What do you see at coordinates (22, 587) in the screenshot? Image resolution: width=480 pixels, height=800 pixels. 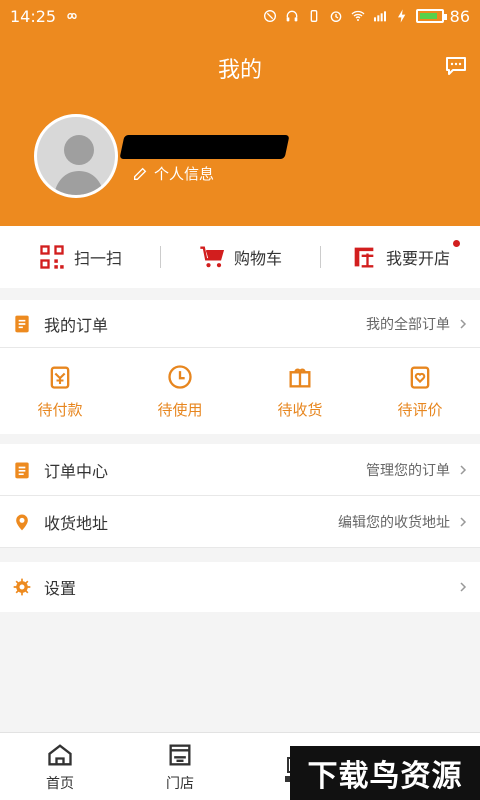 I see `gear-icon` at bounding box center [22, 587].